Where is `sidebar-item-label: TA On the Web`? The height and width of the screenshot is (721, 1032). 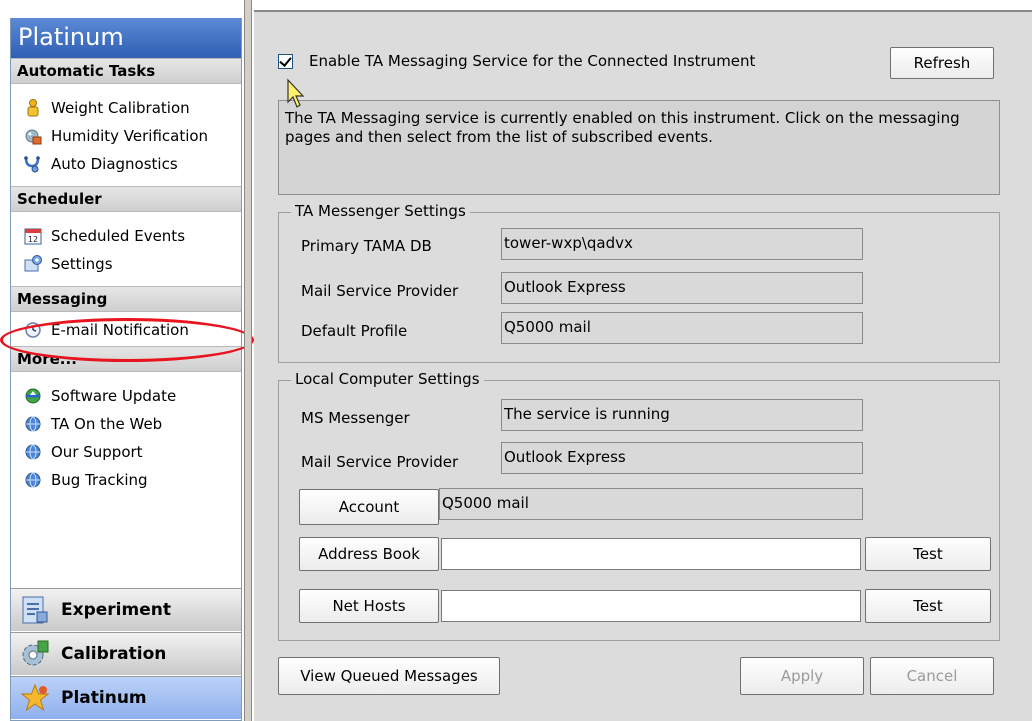 sidebar-item-label: TA On the Web is located at coordinates (107, 424).